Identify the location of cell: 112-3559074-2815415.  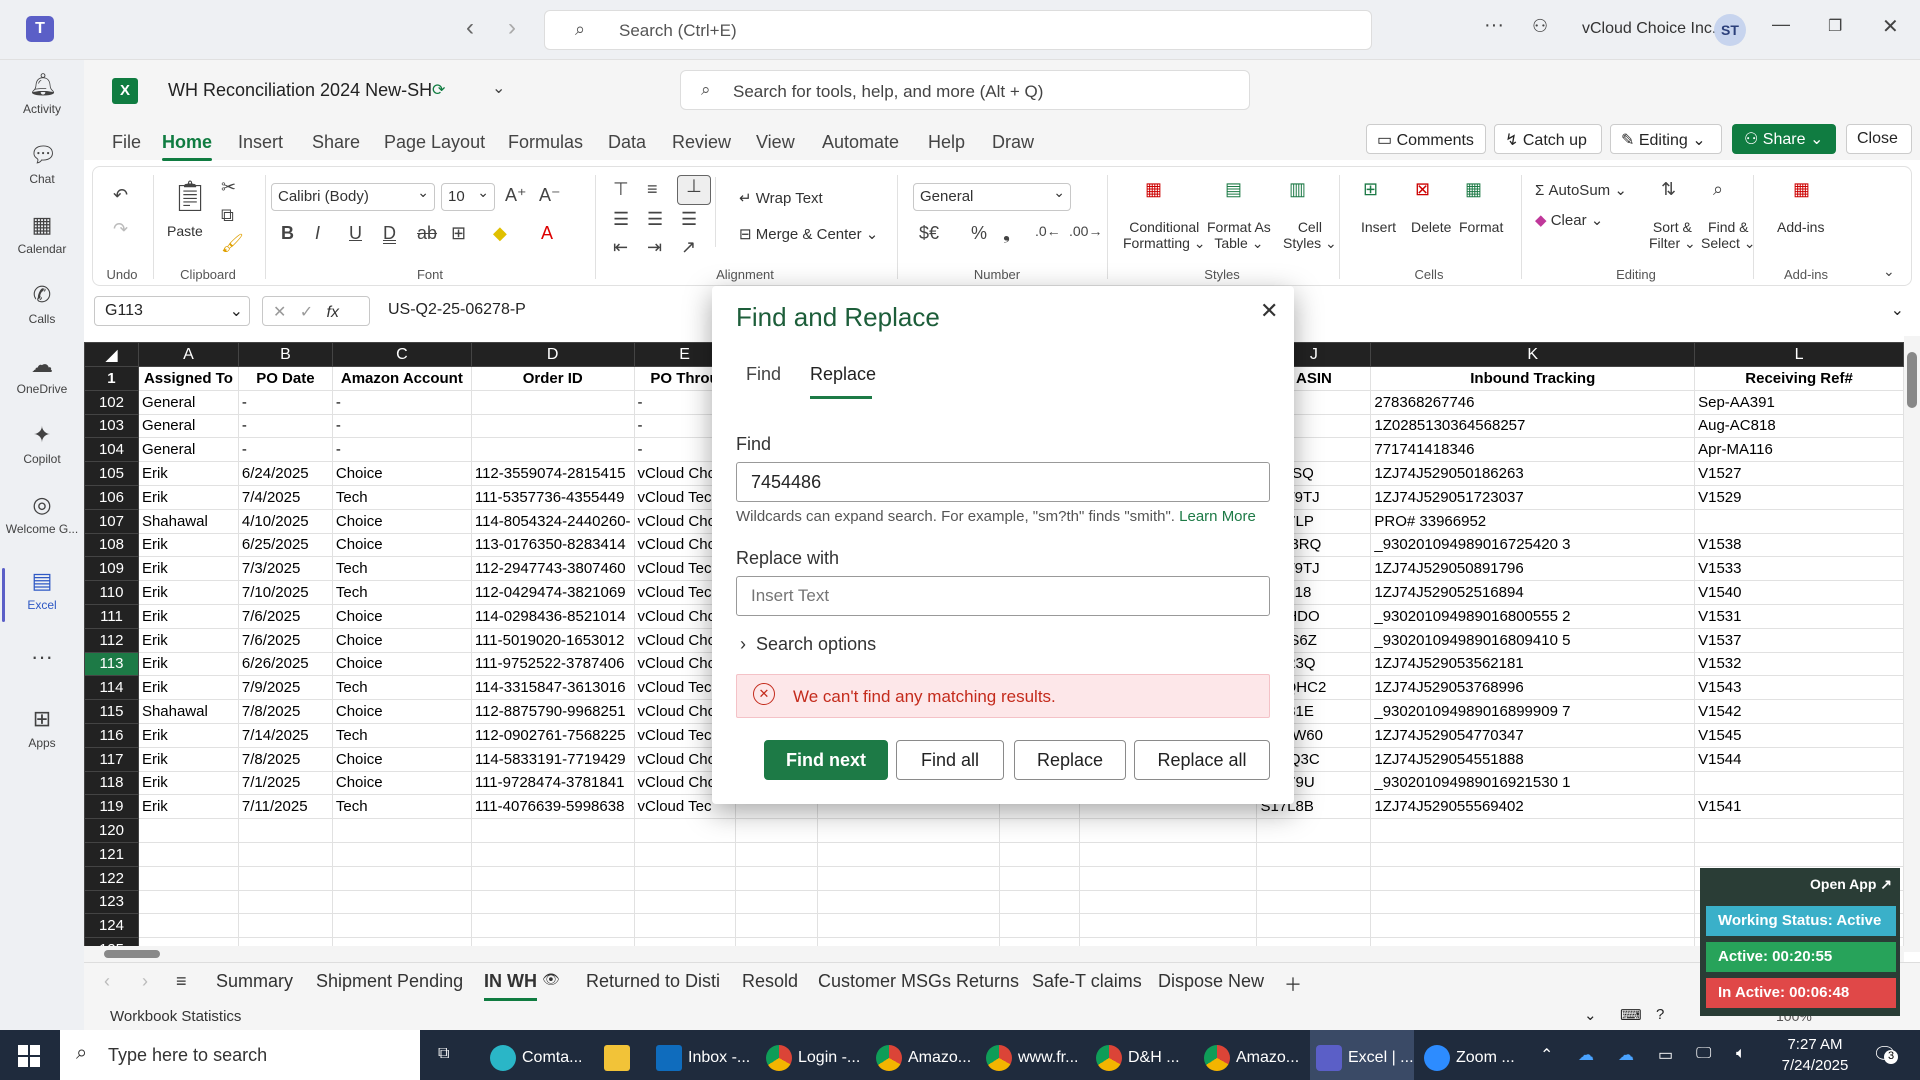
(552, 473).